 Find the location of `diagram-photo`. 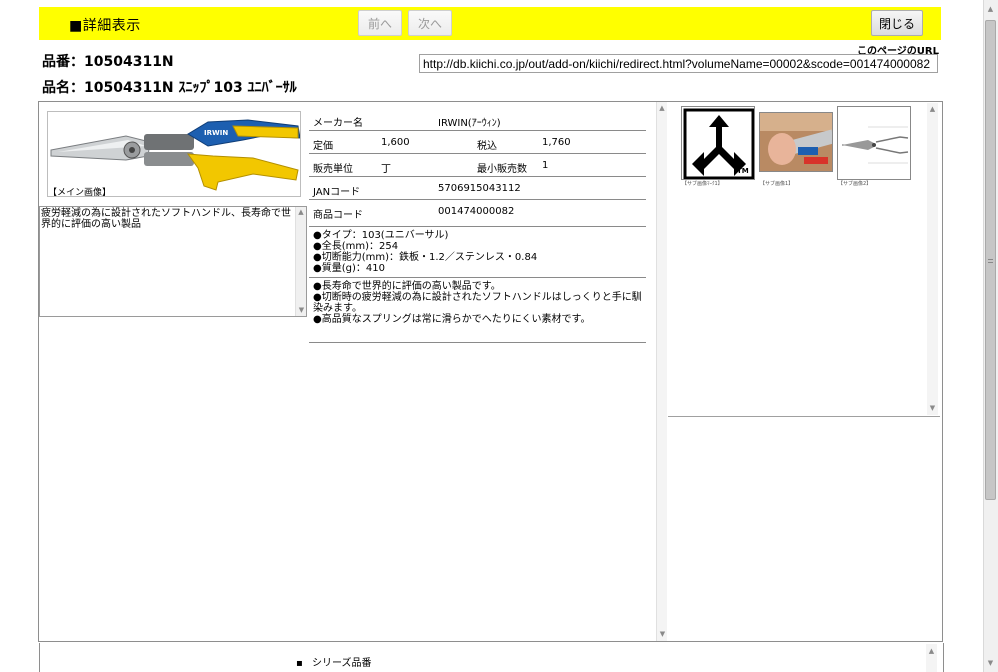

diagram-photo is located at coordinates (874, 143).